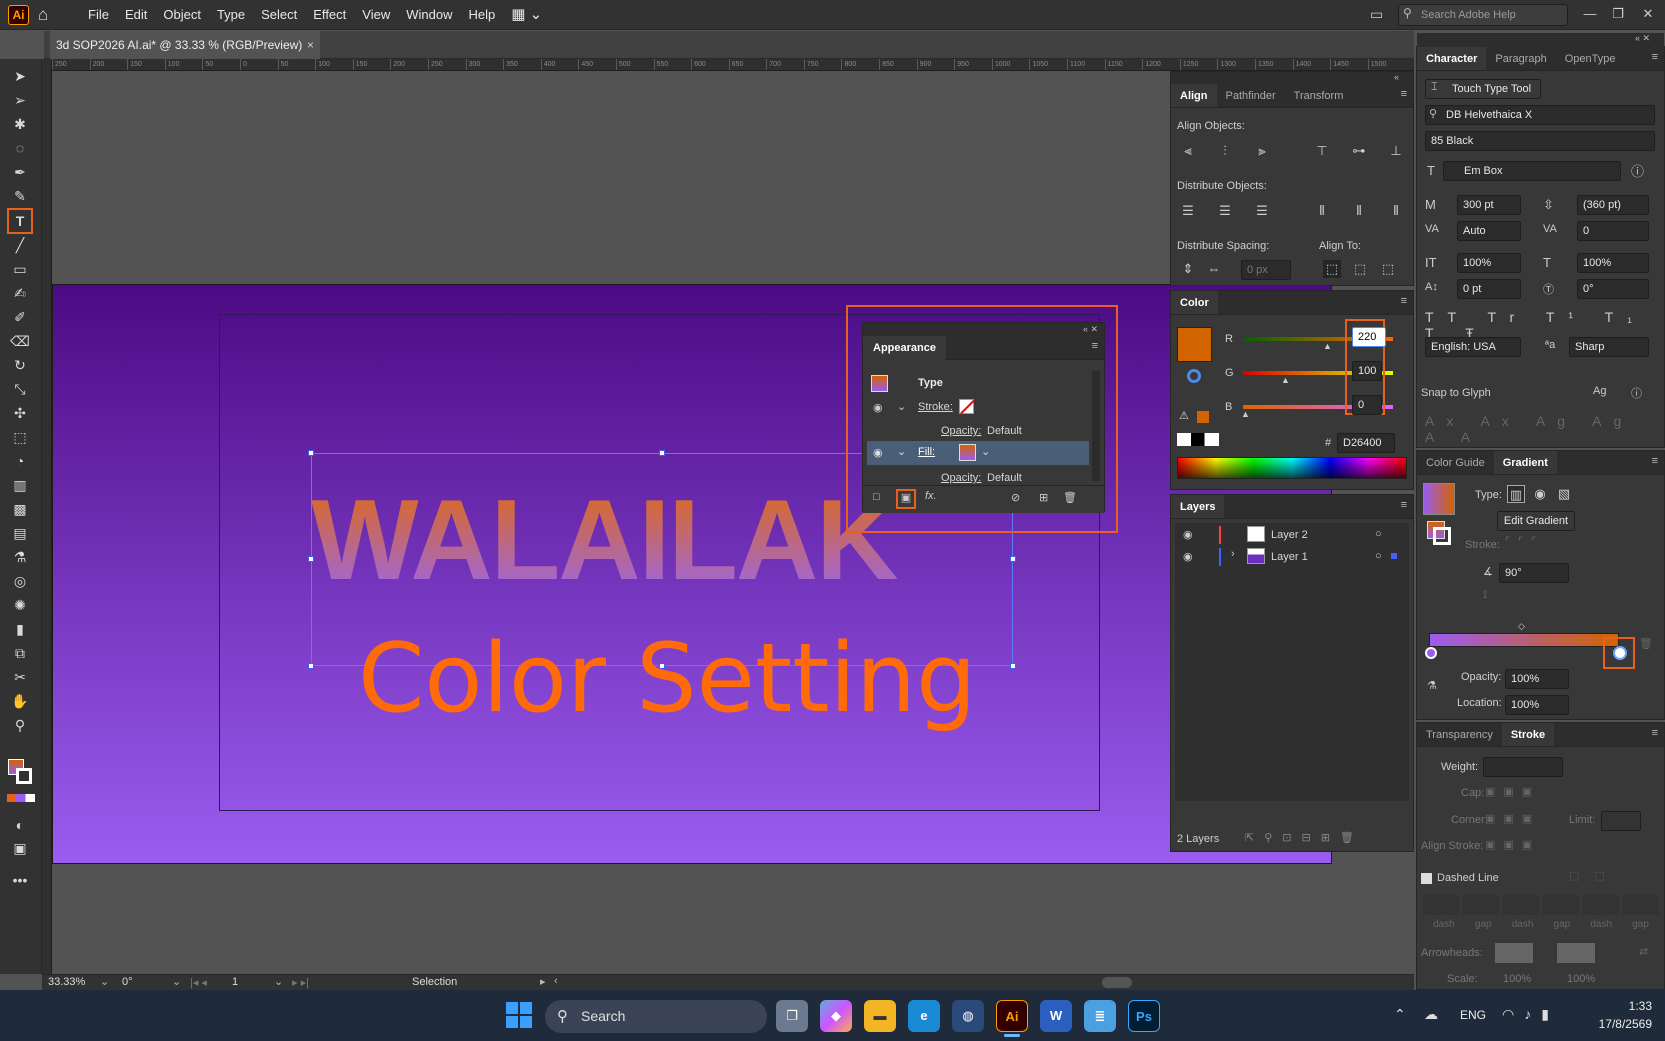 The height and width of the screenshot is (1041, 1665). What do you see at coordinates (20, 825) in the screenshot?
I see `drawing-modes-icon: ◐` at bounding box center [20, 825].